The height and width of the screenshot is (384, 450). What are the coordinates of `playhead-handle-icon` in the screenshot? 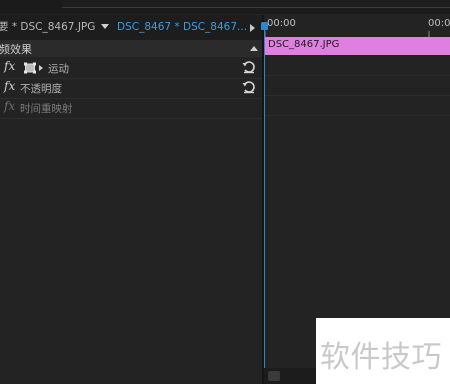 It's located at (264, 26).